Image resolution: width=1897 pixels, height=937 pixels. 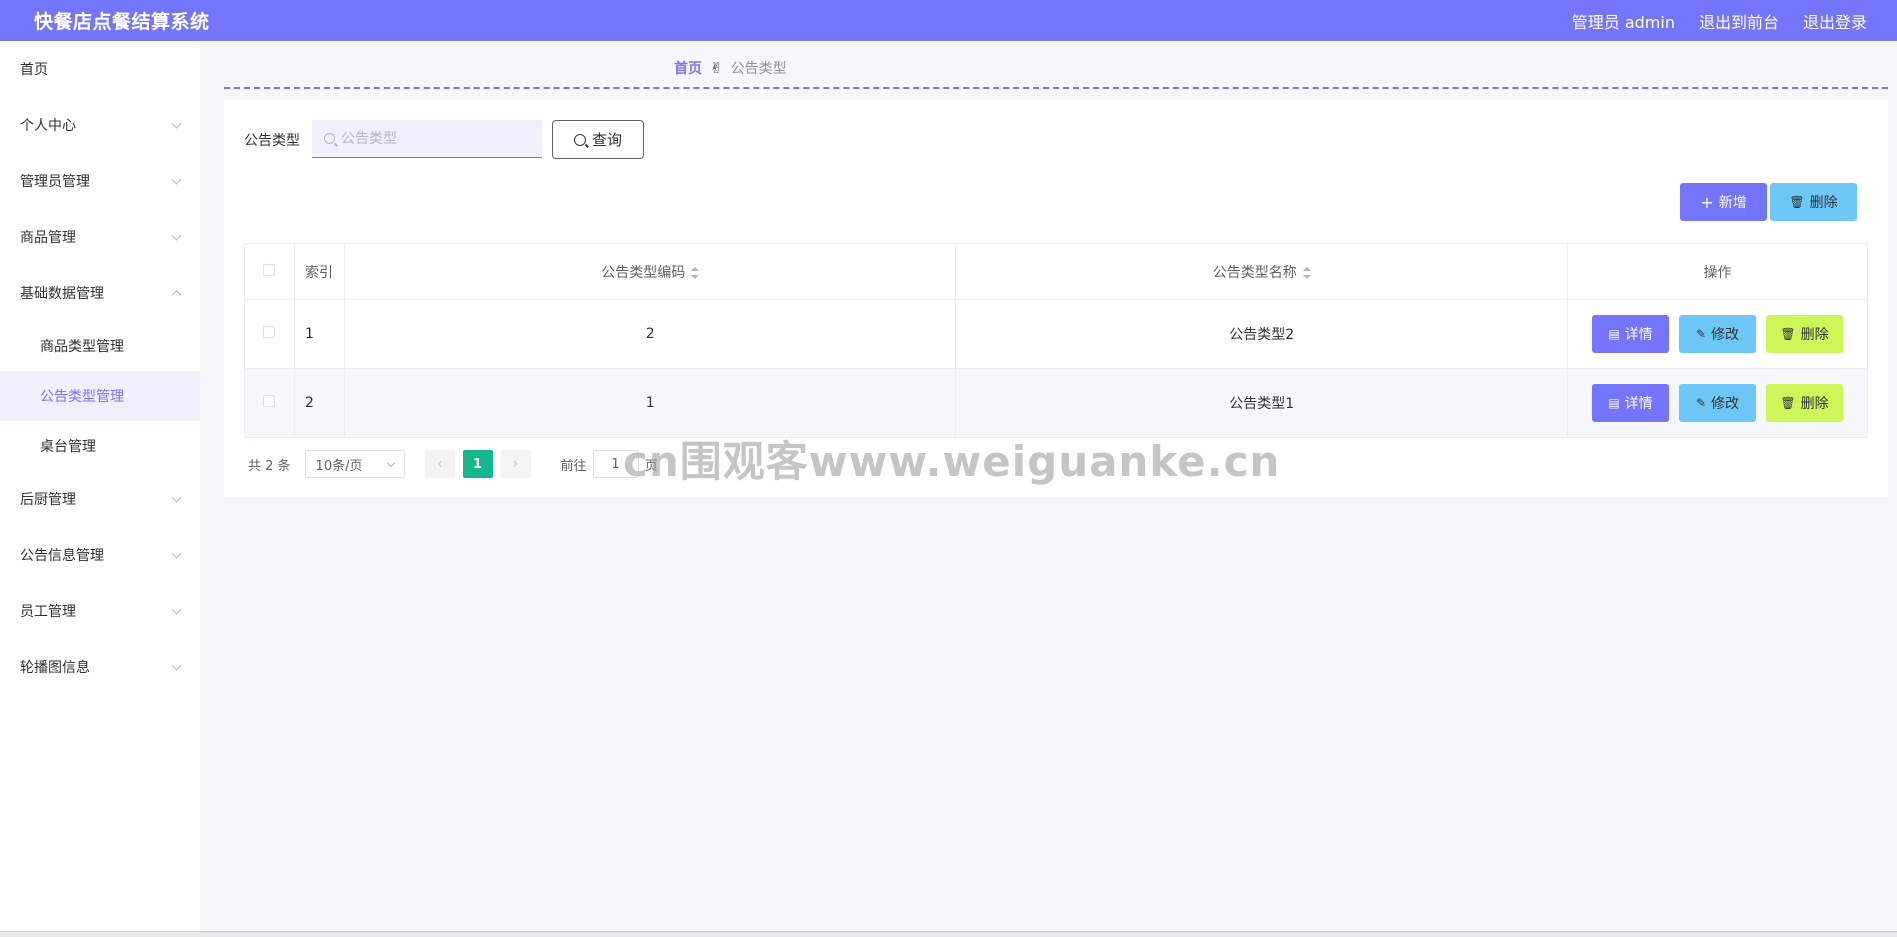 I want to click on search-field, so click(x=427, y=139).